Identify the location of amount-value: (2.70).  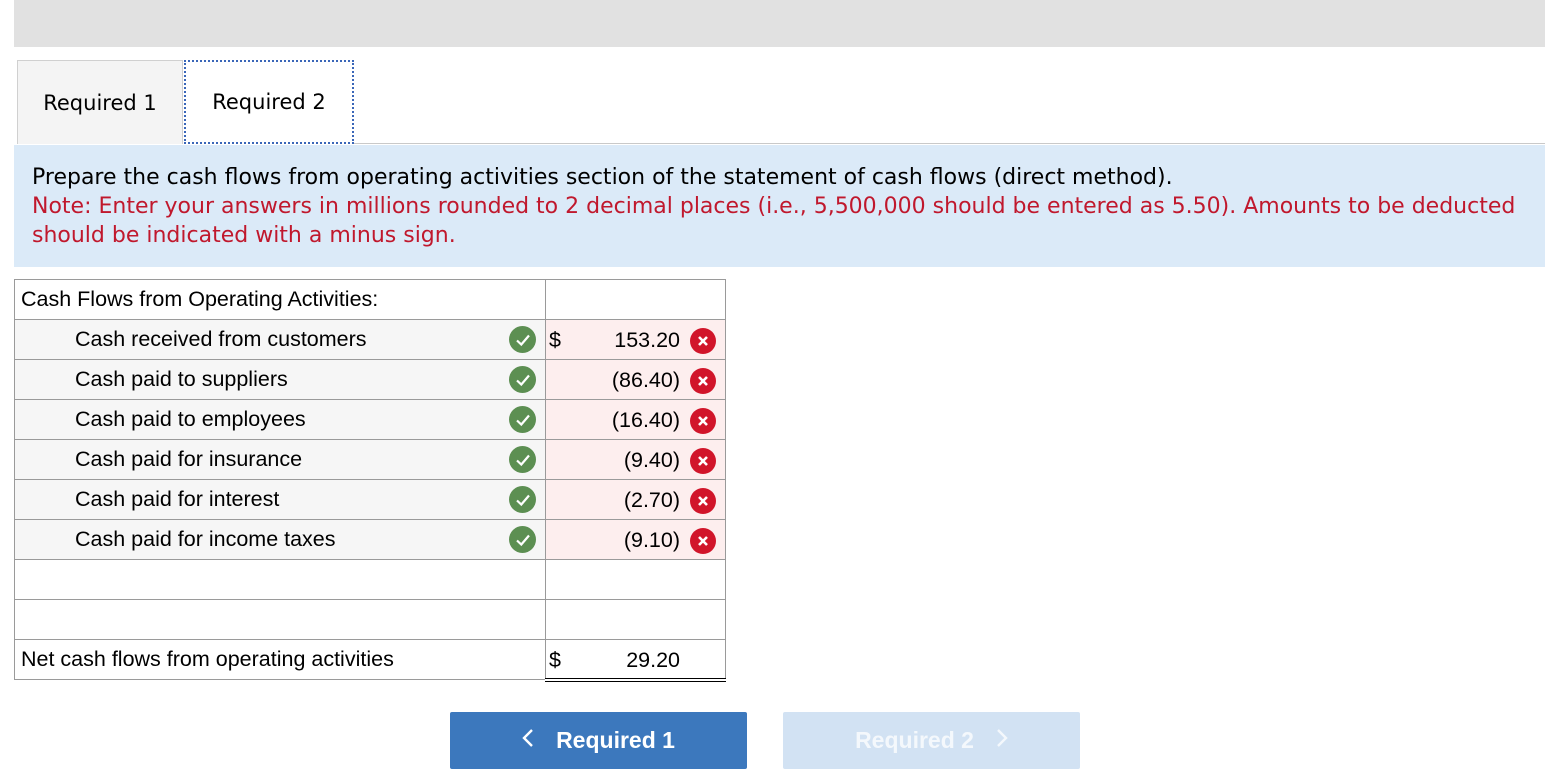
(651, 500).